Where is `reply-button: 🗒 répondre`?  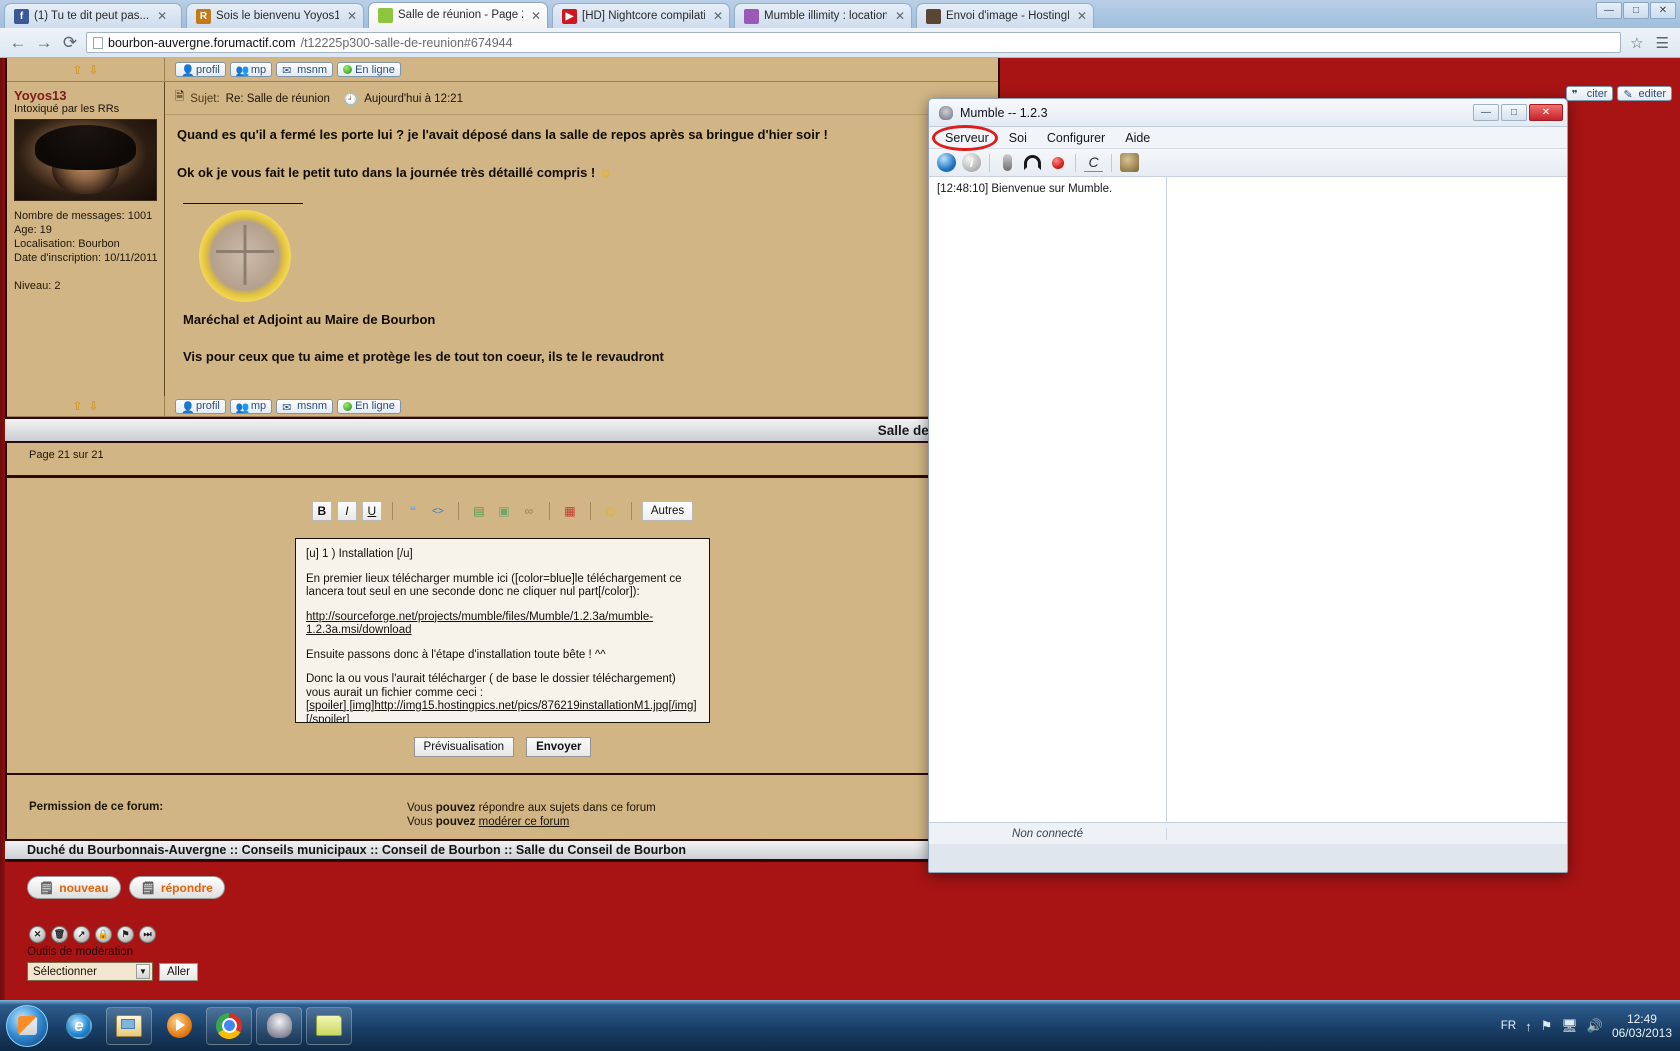 reply-button: 🗒 répondre is located at coordinates (176, 887).